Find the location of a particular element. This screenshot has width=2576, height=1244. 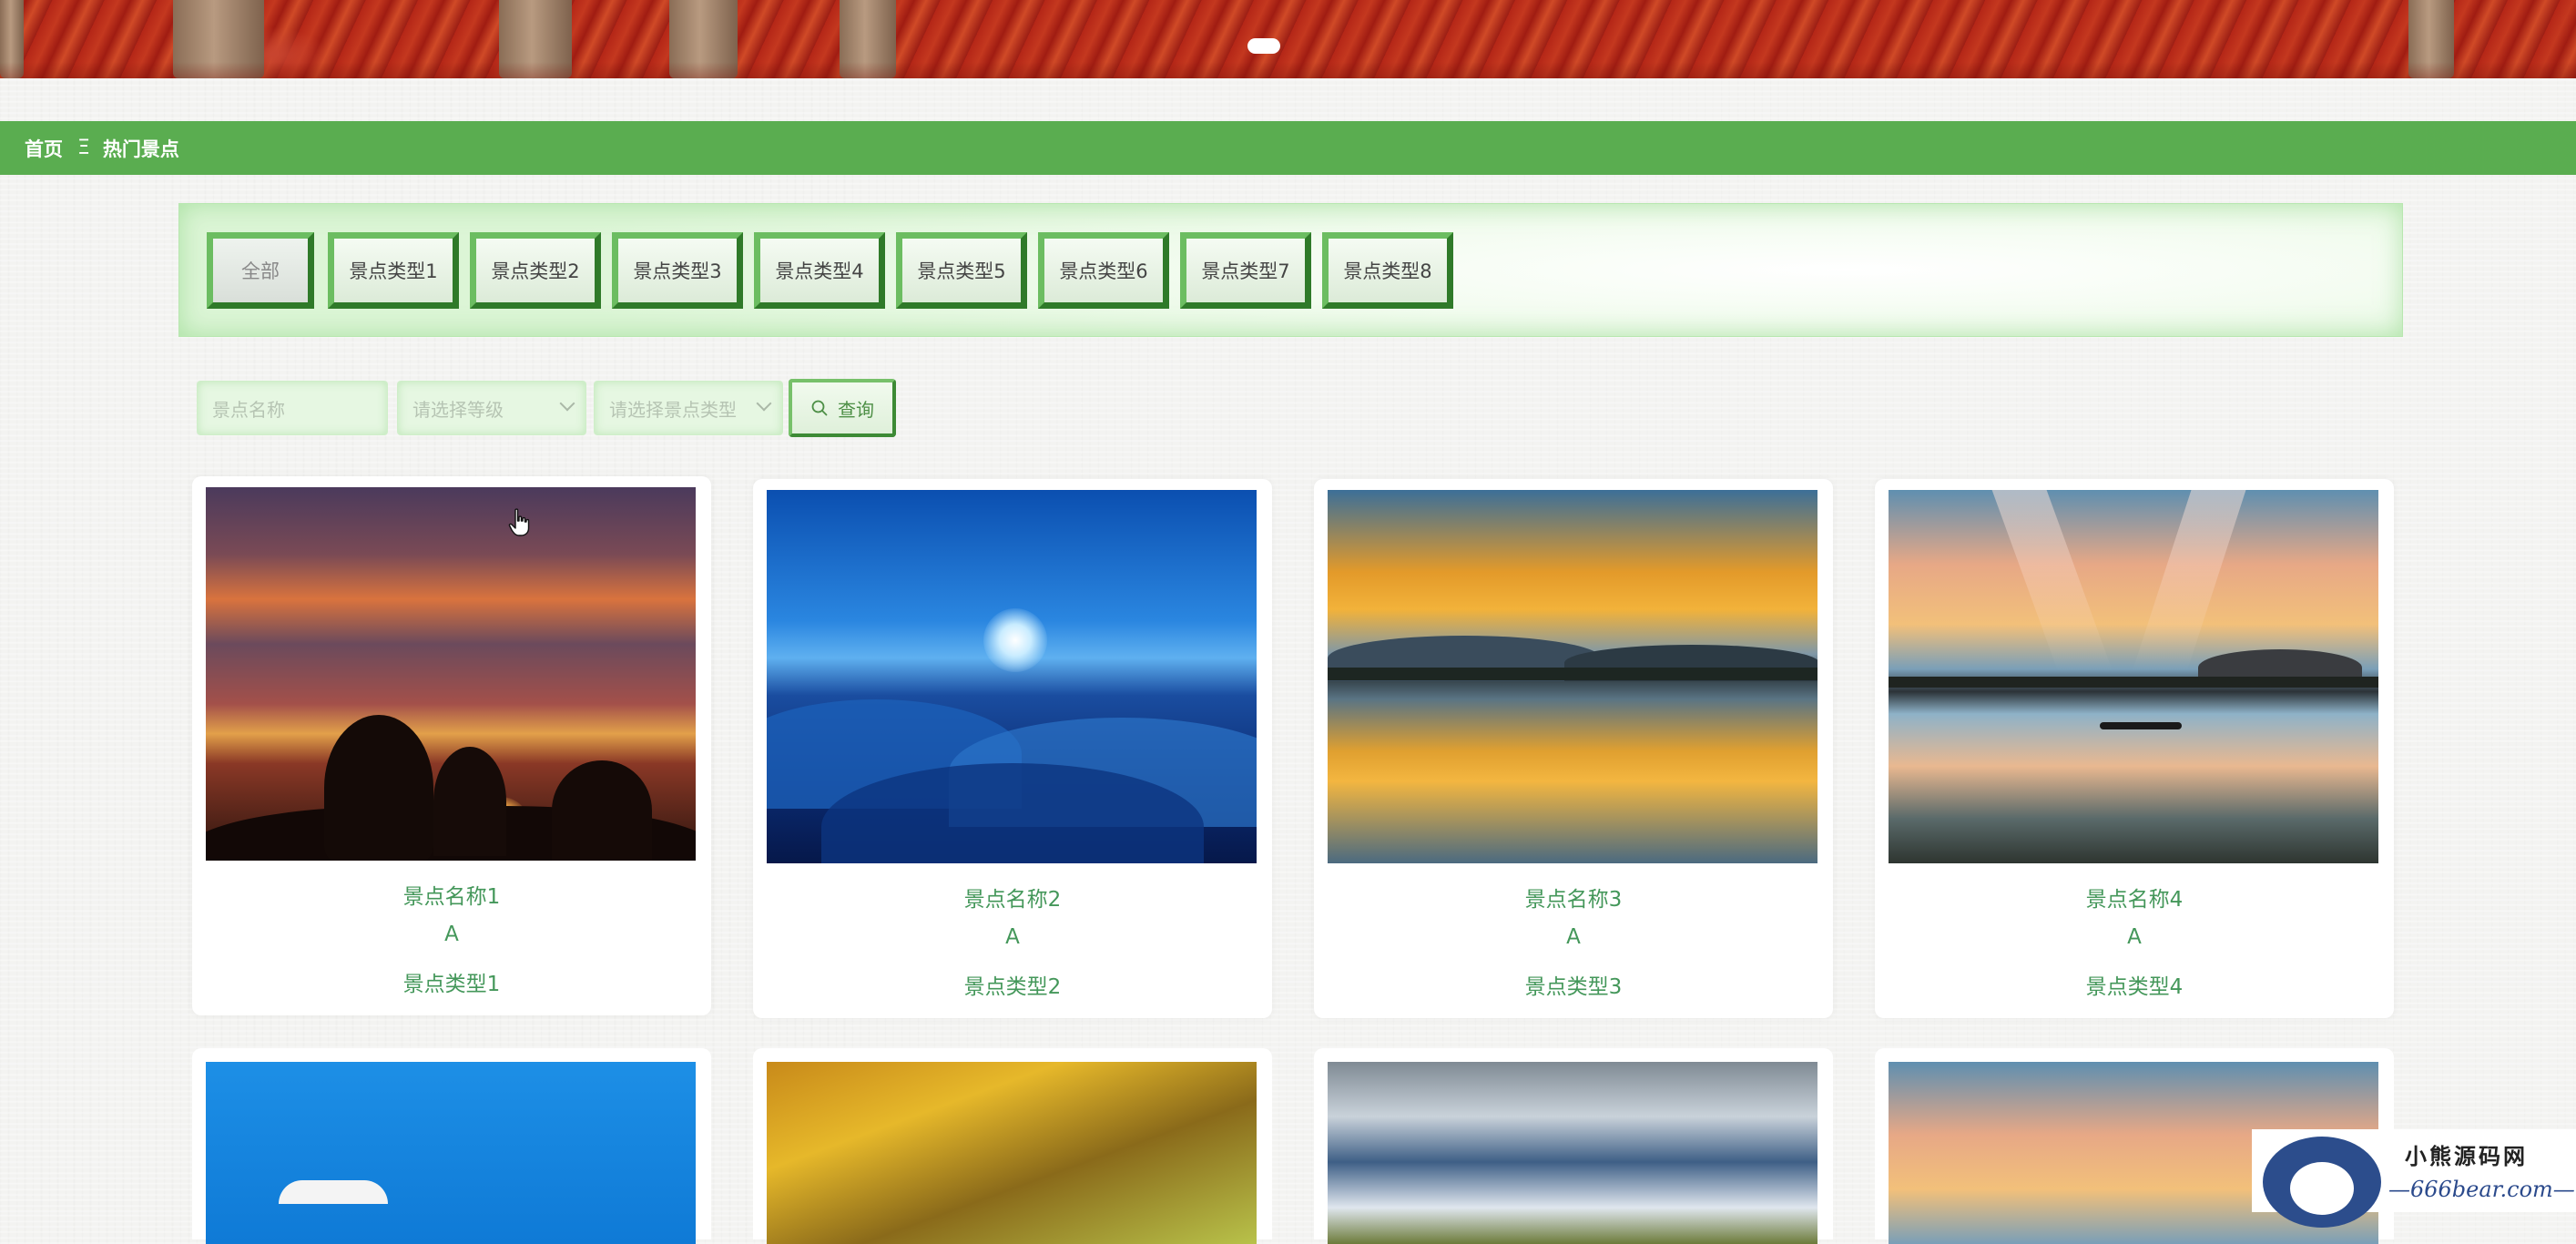

spot-type: 景点类型4 is located at coordinates (2134, 987).